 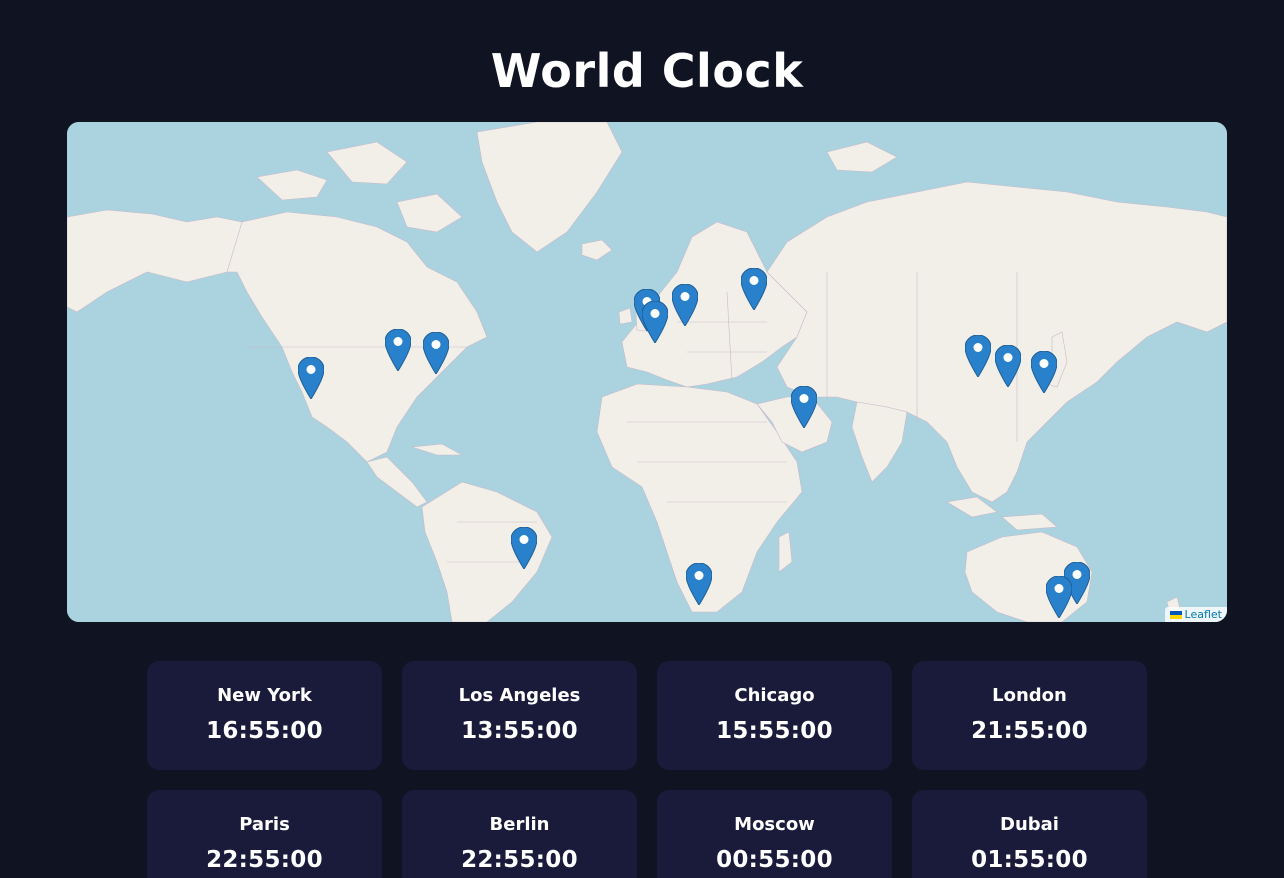 I want to click on city-time: 15:55:00, so click(x=774, y=731).